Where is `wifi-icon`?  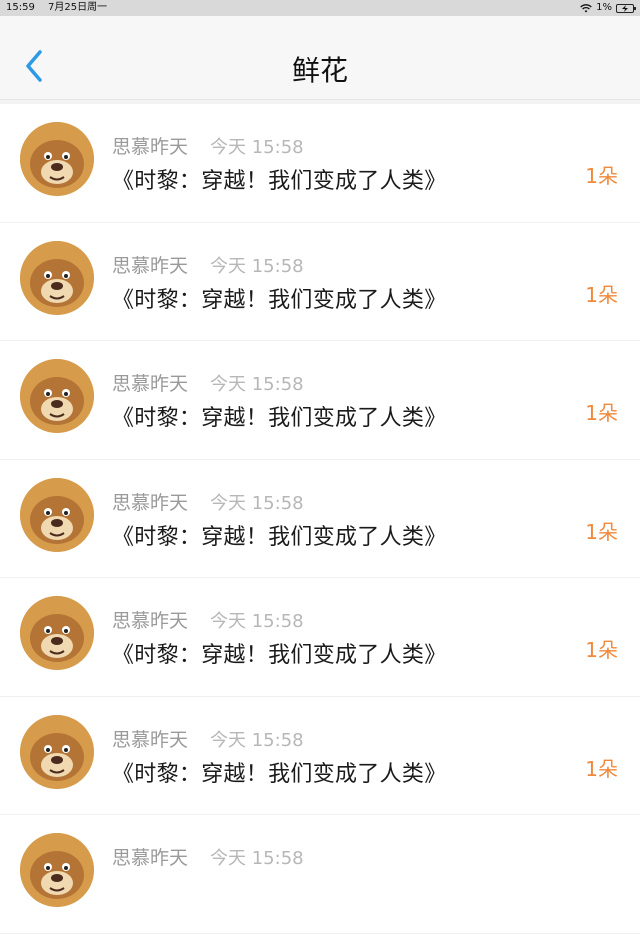 wifi-icon is located at coordinates (586, 7).